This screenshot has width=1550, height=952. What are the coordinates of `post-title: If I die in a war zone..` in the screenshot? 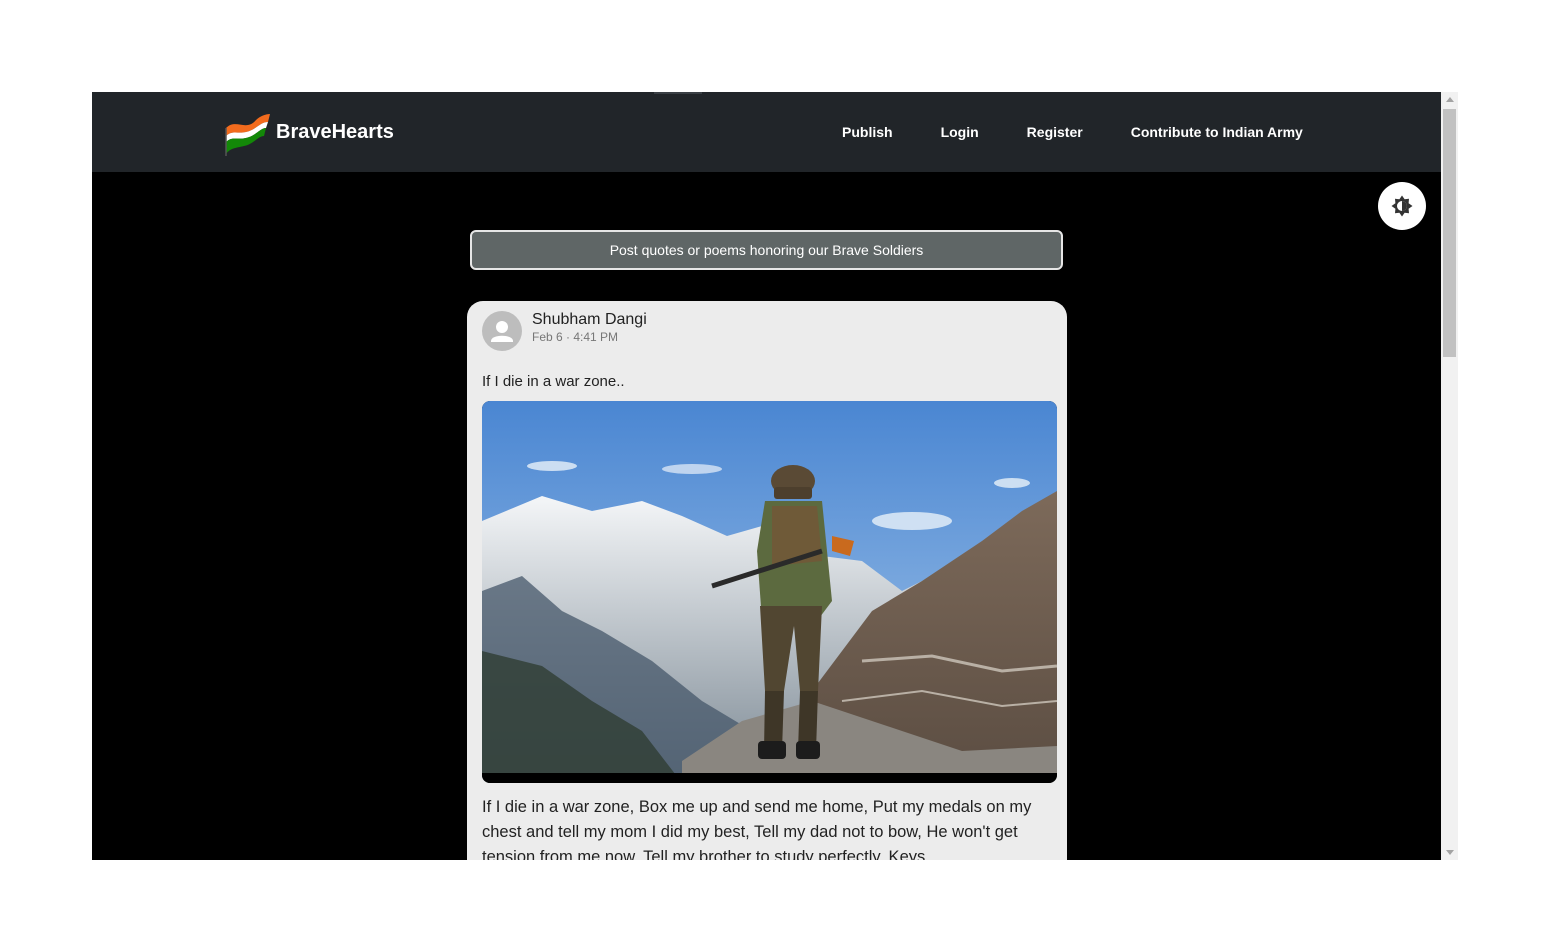 It's located at (553, 381).